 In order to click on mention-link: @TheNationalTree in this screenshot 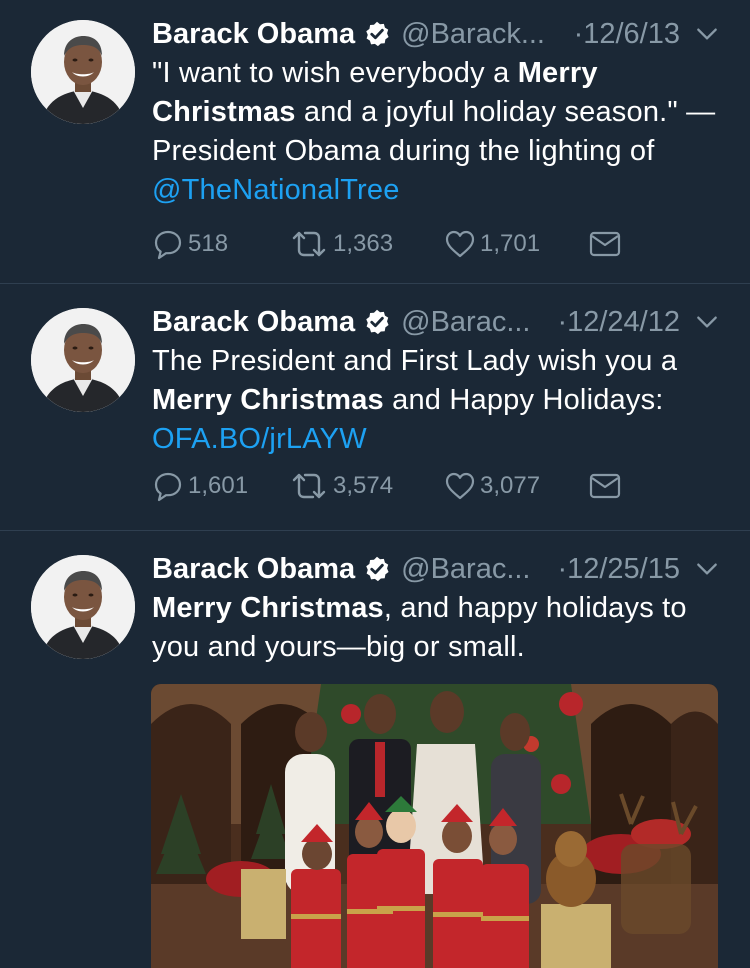, I will do `click(276, 190)`.